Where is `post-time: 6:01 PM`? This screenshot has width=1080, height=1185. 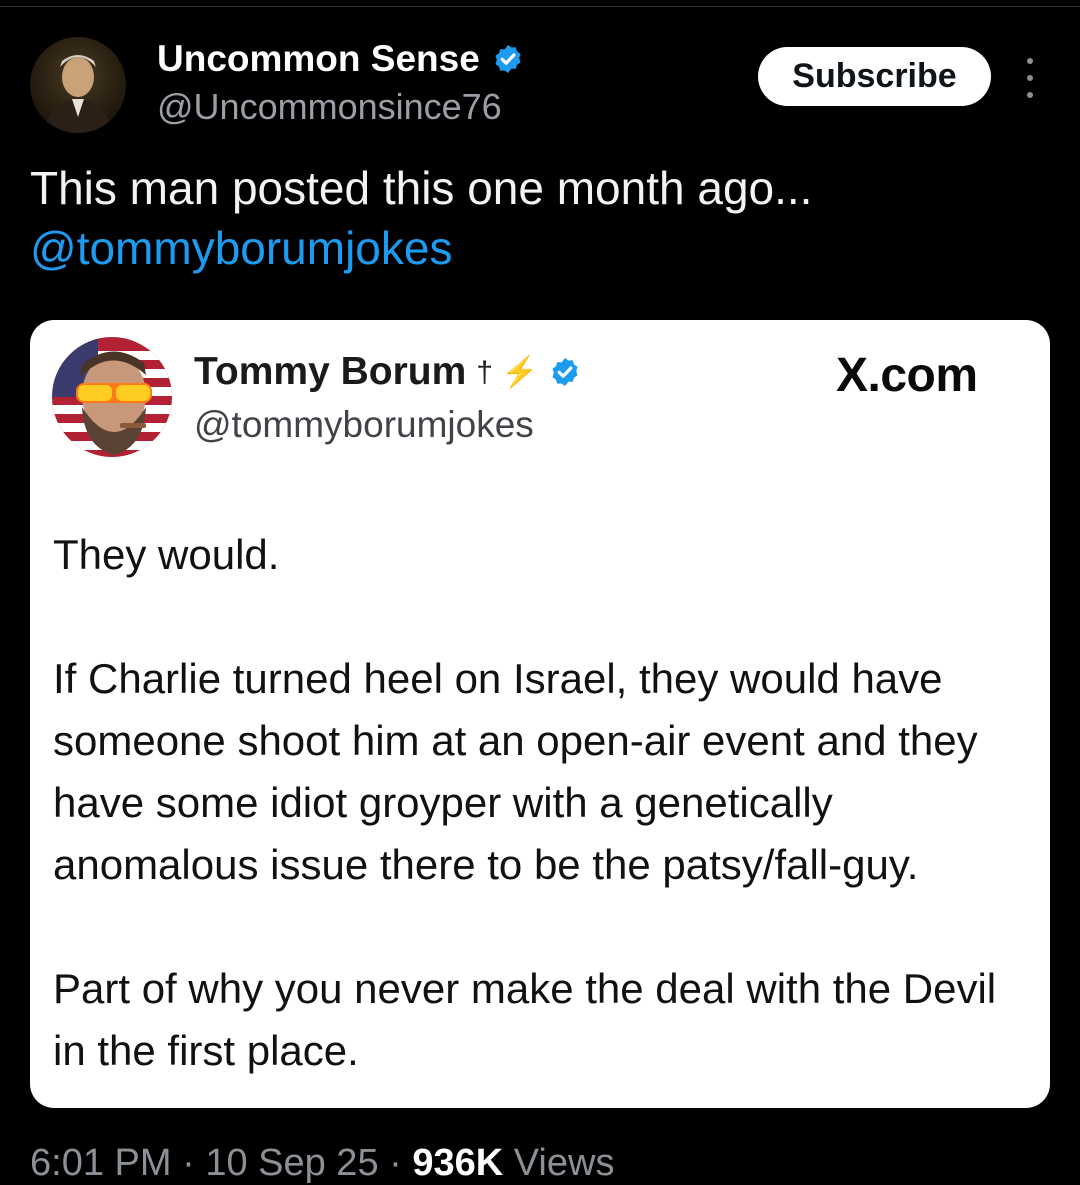 post-time: 6:01 PM is located at coordinates (101, 1163).